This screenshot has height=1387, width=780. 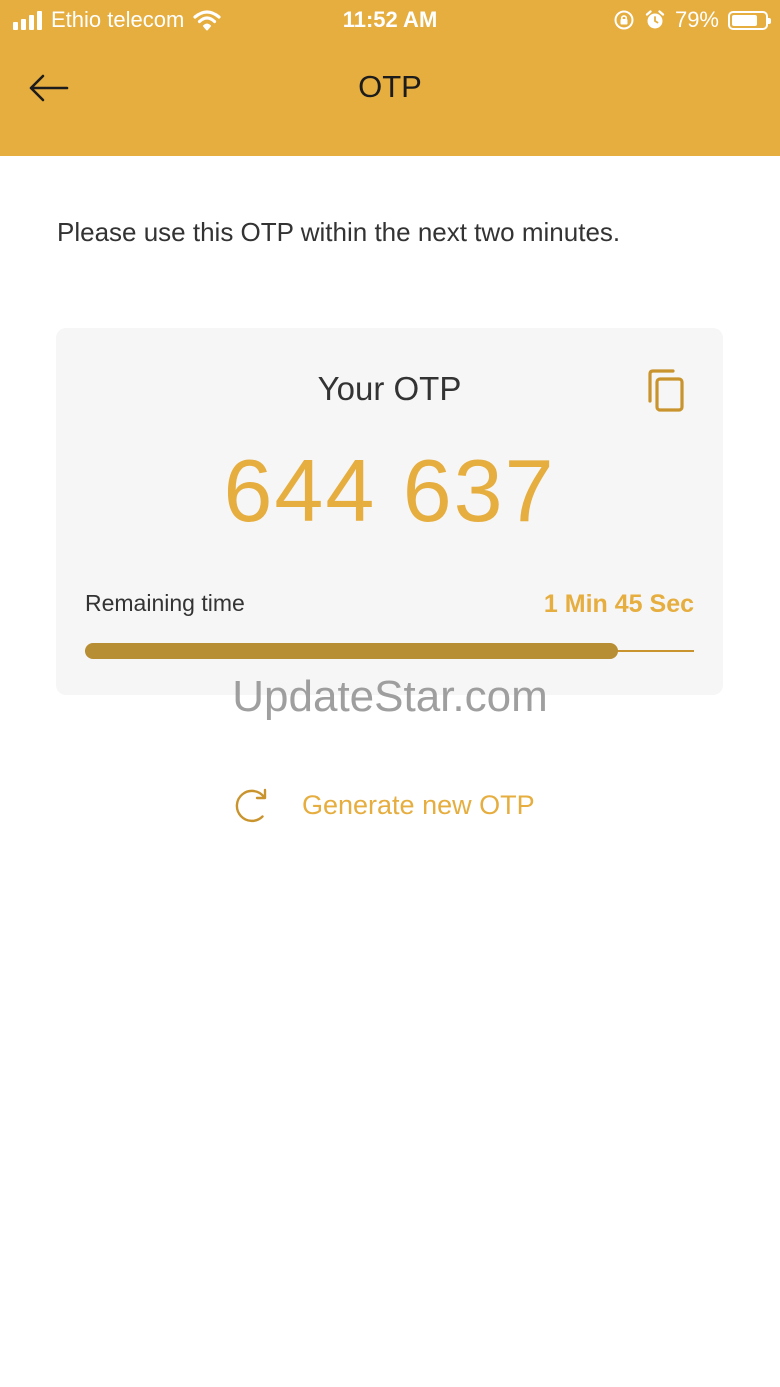 I want to click on refresh-icon, so click(x=251, y=805).